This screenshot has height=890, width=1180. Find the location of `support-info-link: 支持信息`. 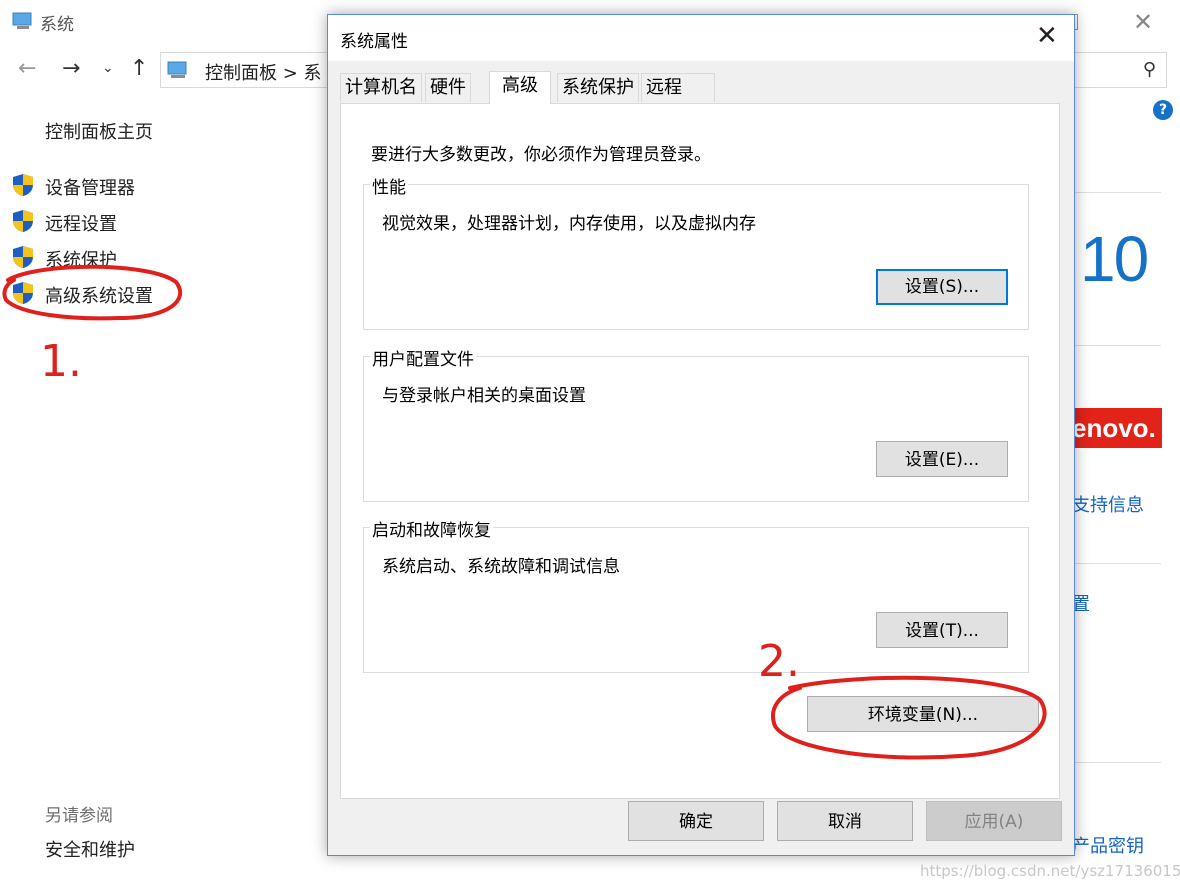

support-info-link: 支持信息 is located at coordinates (1108, 504).